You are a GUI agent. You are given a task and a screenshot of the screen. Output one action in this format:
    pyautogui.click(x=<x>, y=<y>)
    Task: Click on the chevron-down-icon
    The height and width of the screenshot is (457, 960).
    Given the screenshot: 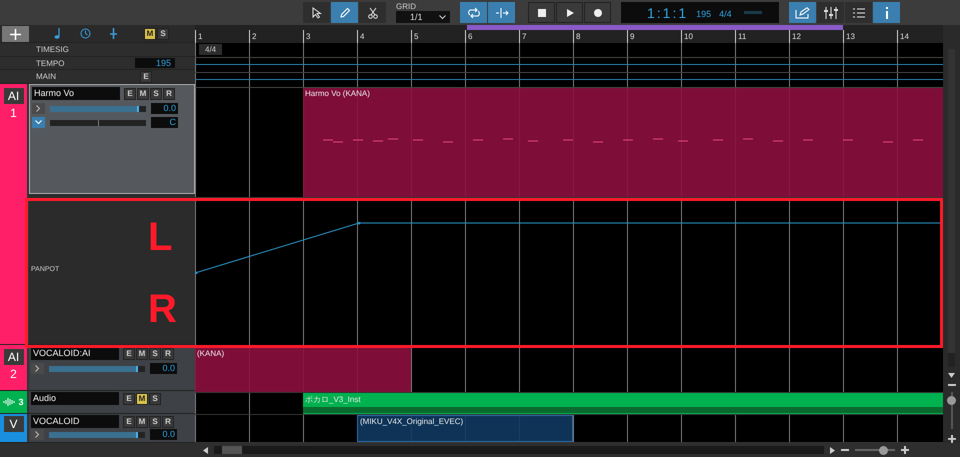 What is the action you would take?
    pyautogui.click(x=38, y=123)
    